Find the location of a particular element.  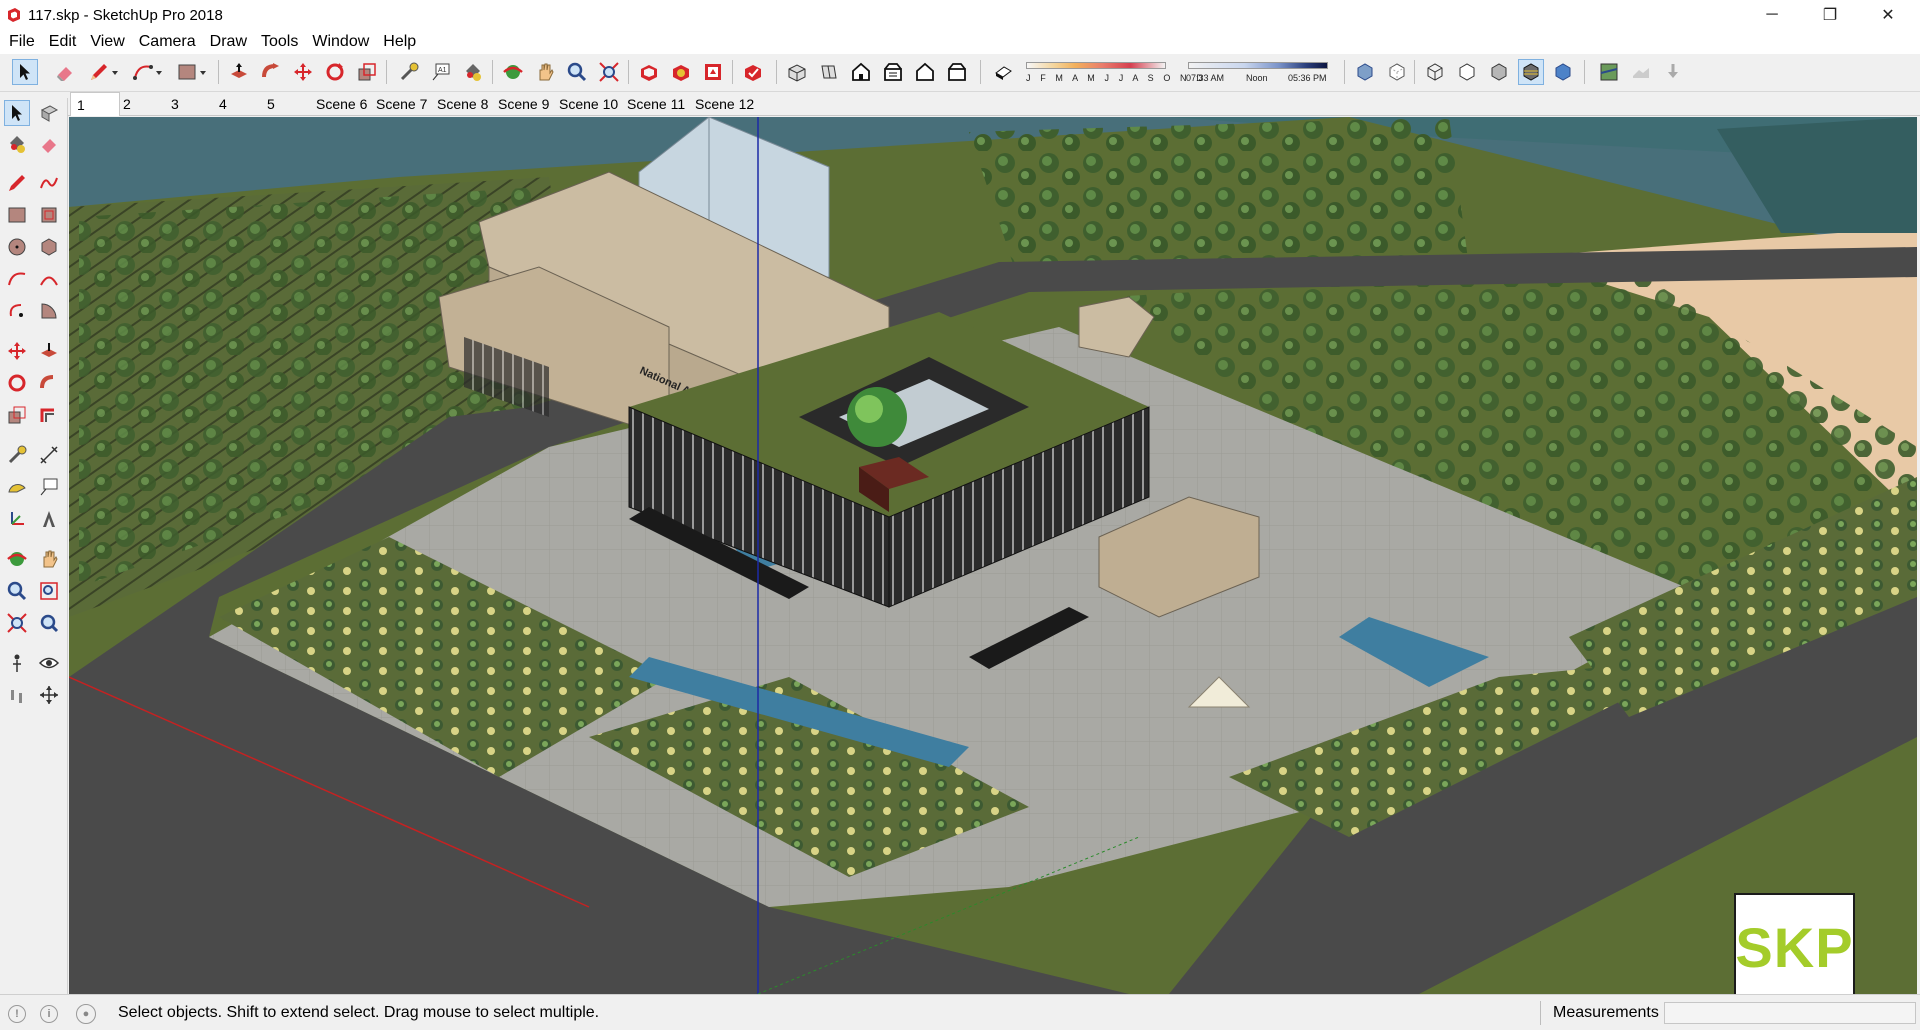

paint-bucket-tool-icon is located at coordinates (473, 72).